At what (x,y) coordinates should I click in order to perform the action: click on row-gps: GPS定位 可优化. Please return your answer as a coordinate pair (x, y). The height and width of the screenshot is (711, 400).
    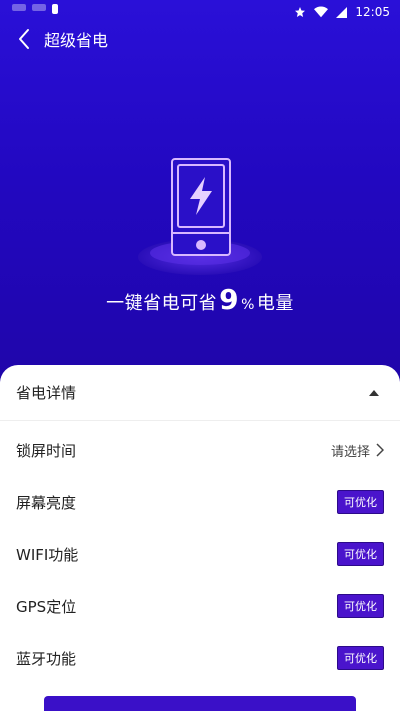
    Looking at the image, I should click on (200, 606).